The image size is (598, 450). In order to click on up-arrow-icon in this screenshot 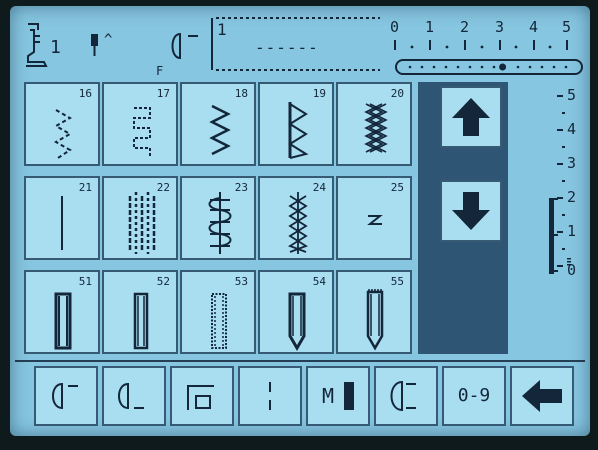, I will do `click(471, 117)`.